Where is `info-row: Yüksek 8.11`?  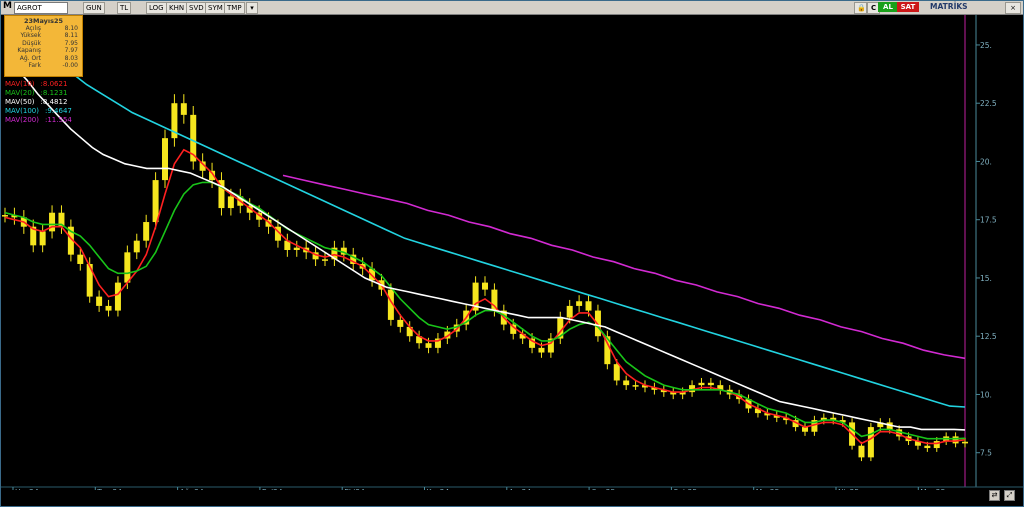 info-row: Yüksek 8.11 is located at coordinates (49, 36).